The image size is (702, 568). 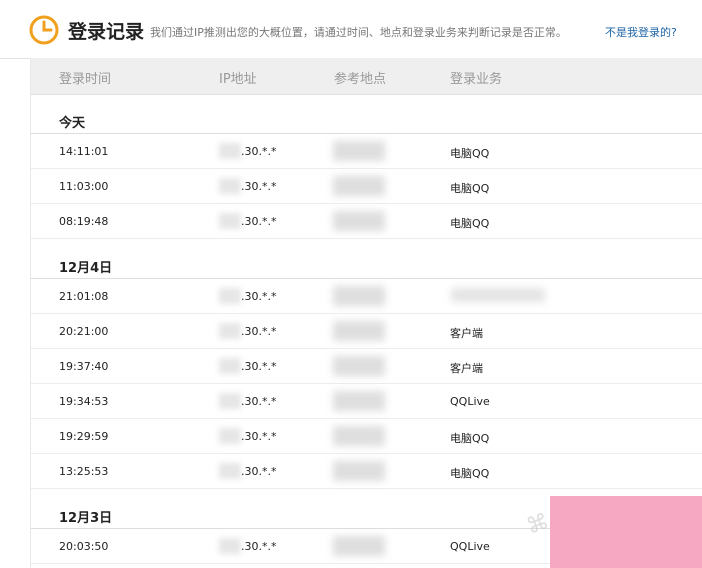 I want to click on table-row: 19:34:53 .30.*.* QQLive, so click(x=366, y=401).